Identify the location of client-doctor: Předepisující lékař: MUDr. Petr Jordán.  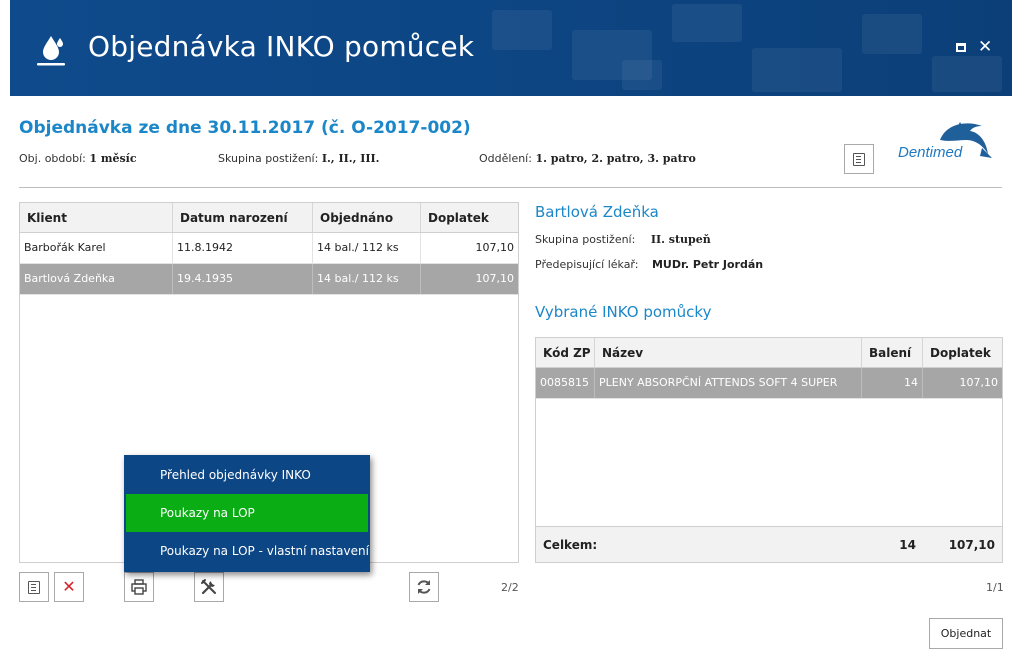
(649, 264).